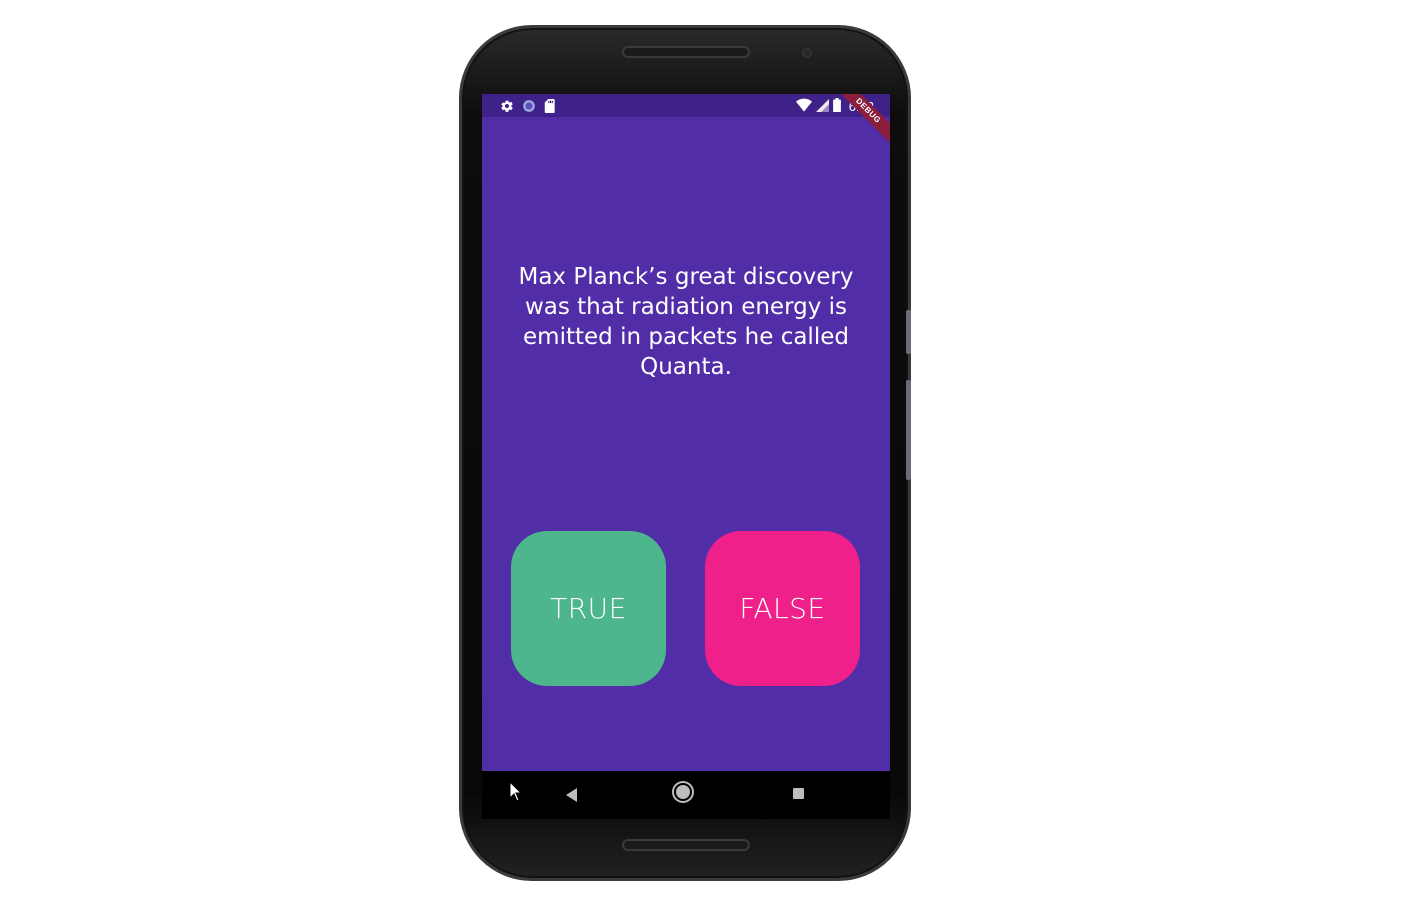 Image resolution: width=1423 pixels, height=900 pixels. What do you see at coordinates (822, 106) in the screenshot?
I see `signal-icon` at bounding box center [822, 106].